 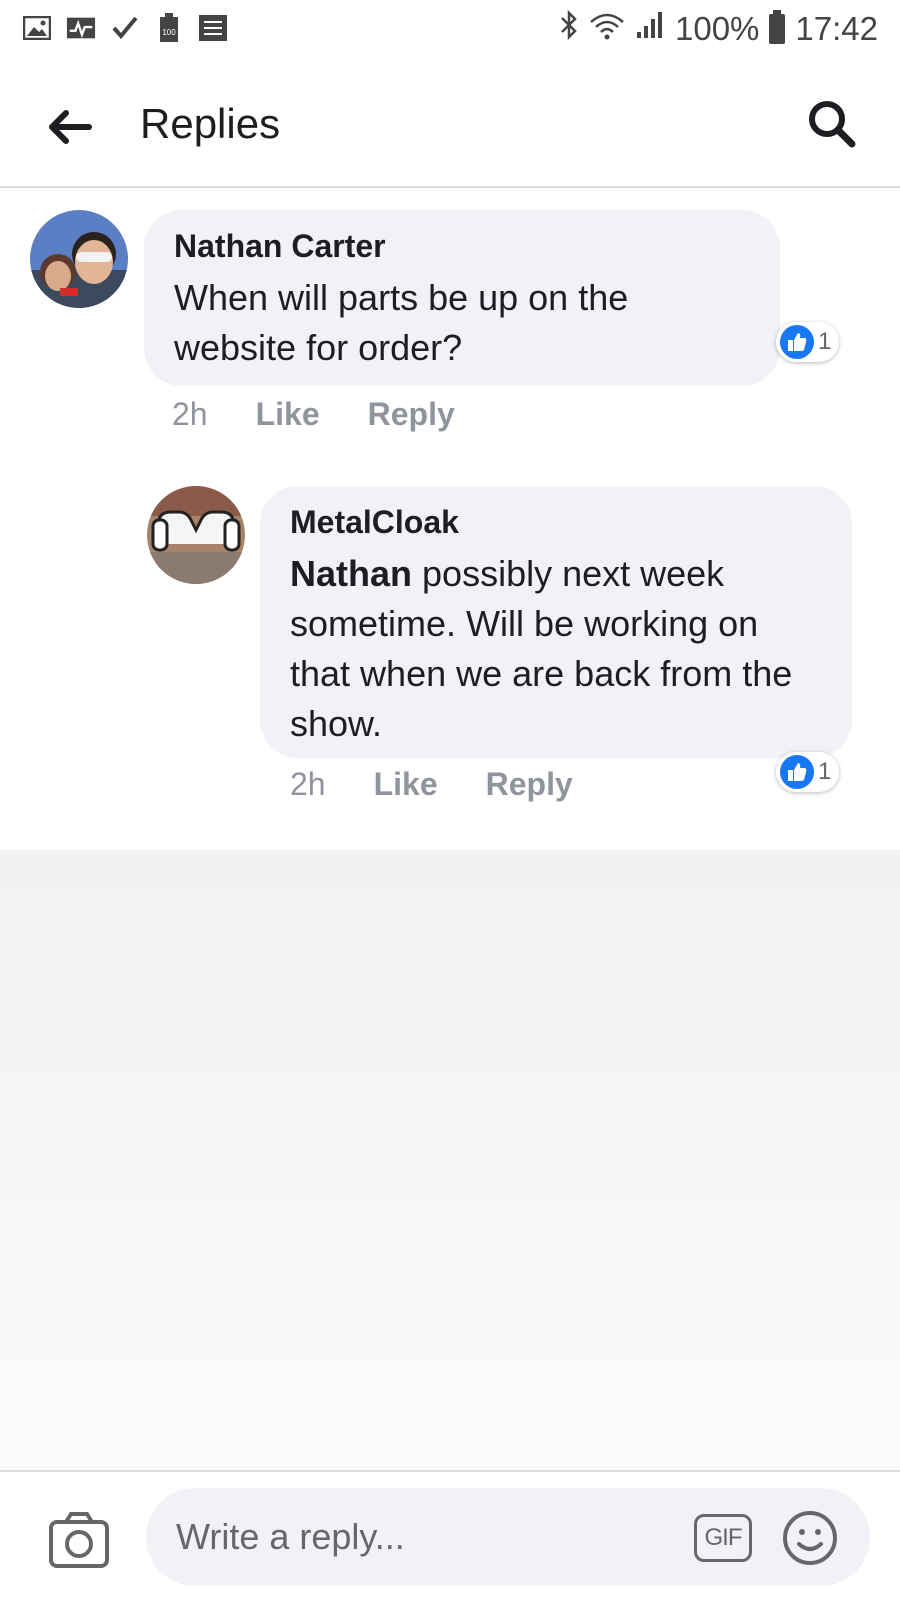 I want to click on reply-field: GIF, so click(x=508, y=1537).